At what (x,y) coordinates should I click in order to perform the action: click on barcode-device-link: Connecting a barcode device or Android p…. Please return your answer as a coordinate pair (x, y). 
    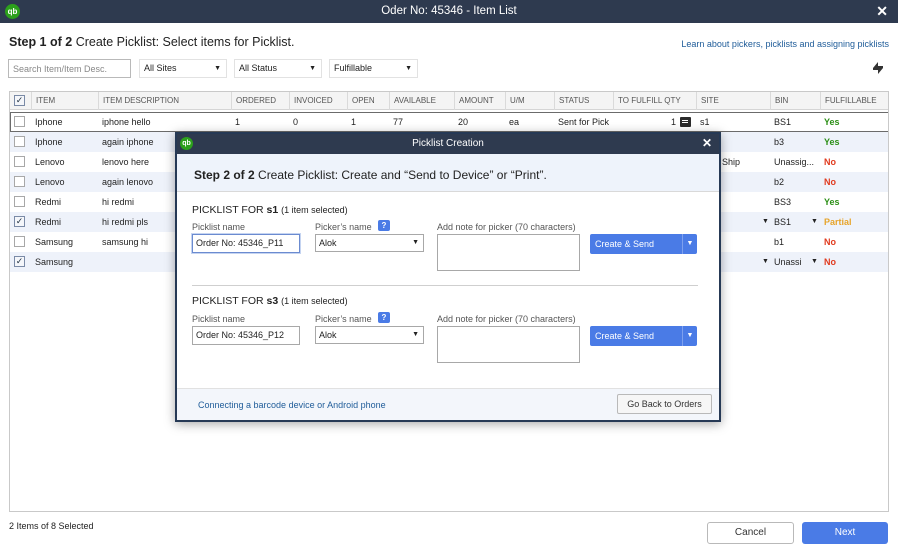
    Looking at the image, I should click on (292, 405).